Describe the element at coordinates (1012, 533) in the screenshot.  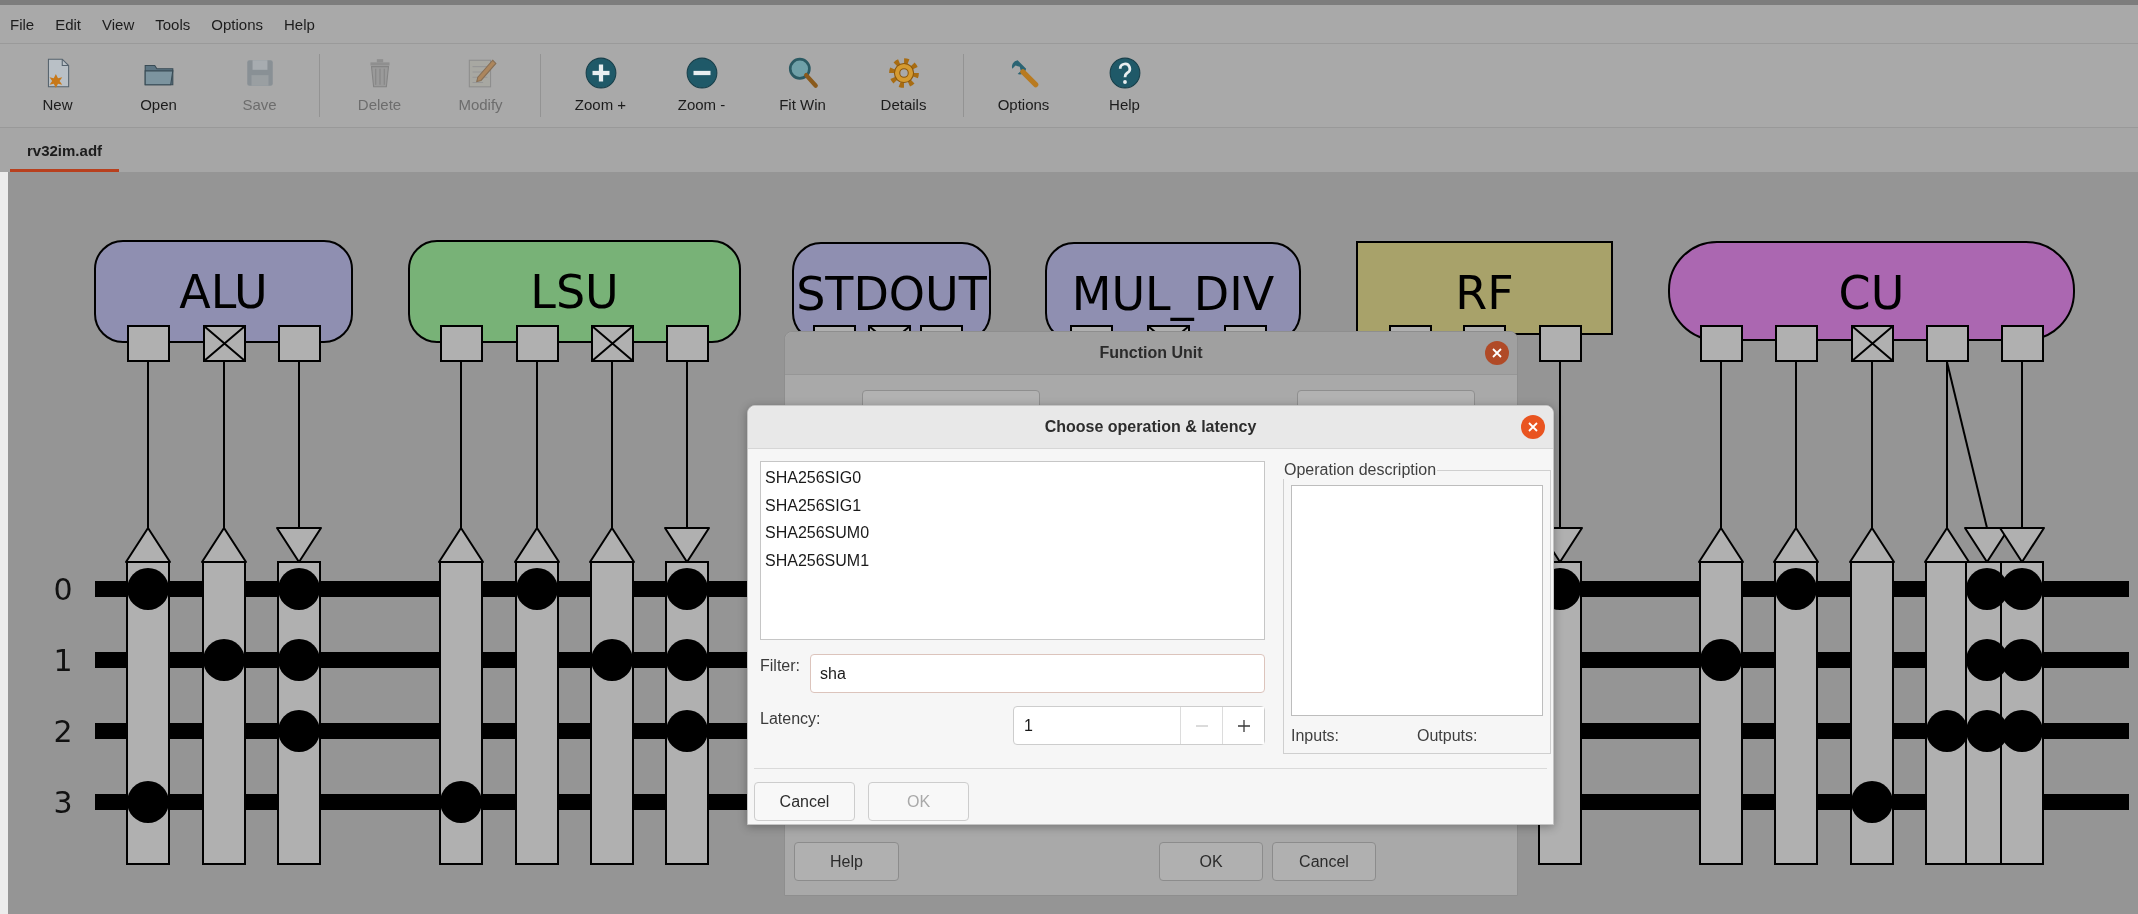
I see `list-item: SHA256SUM0` at that location.